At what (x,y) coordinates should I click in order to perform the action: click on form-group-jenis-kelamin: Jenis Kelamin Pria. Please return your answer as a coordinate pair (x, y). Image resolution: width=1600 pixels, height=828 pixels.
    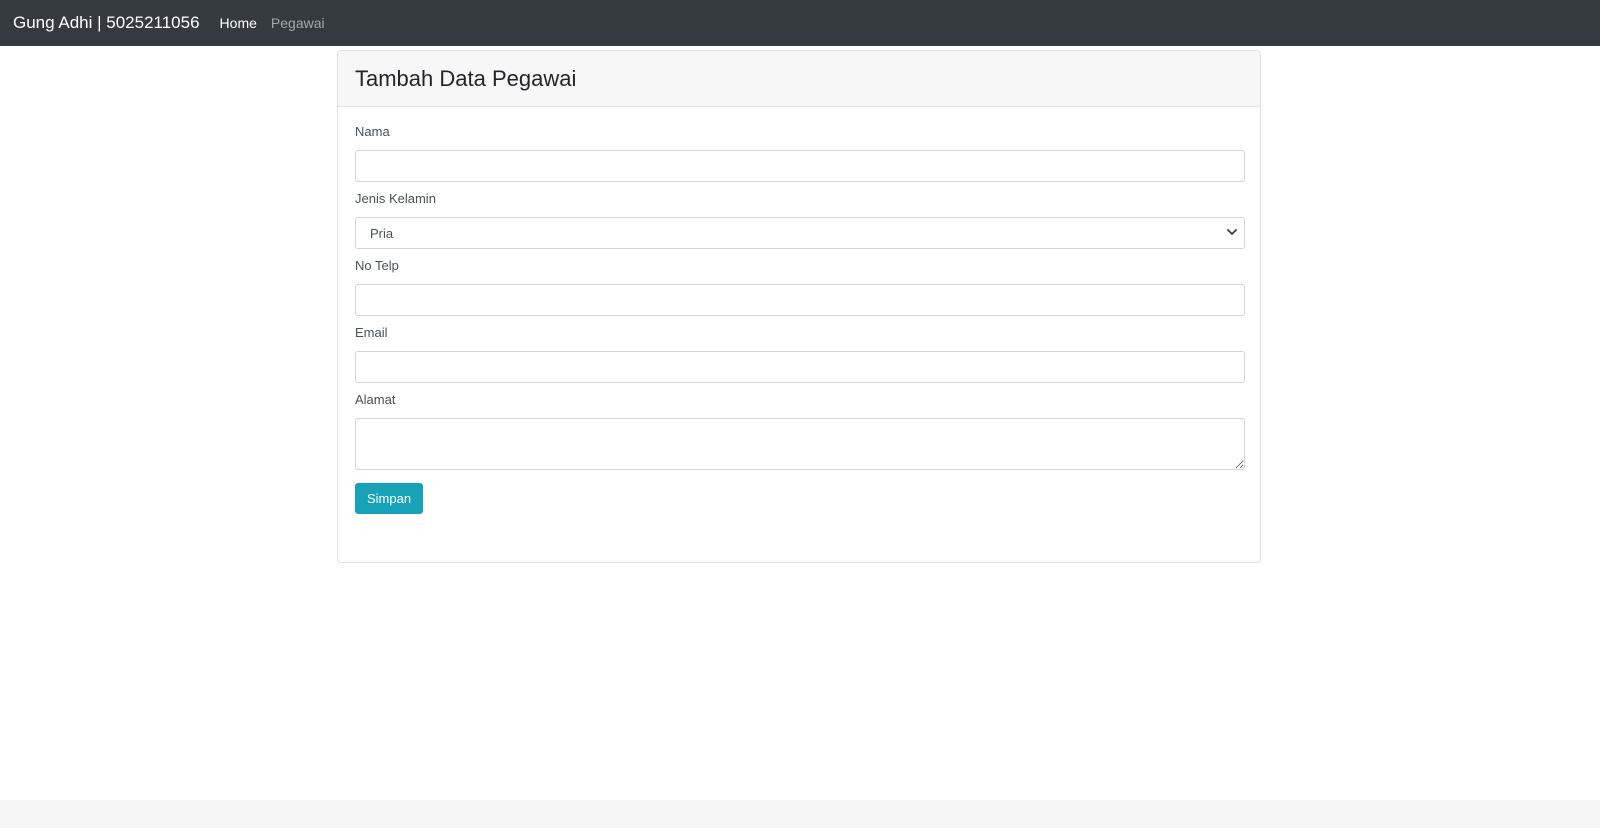
    Looking at the image, I should click on (800, 219).